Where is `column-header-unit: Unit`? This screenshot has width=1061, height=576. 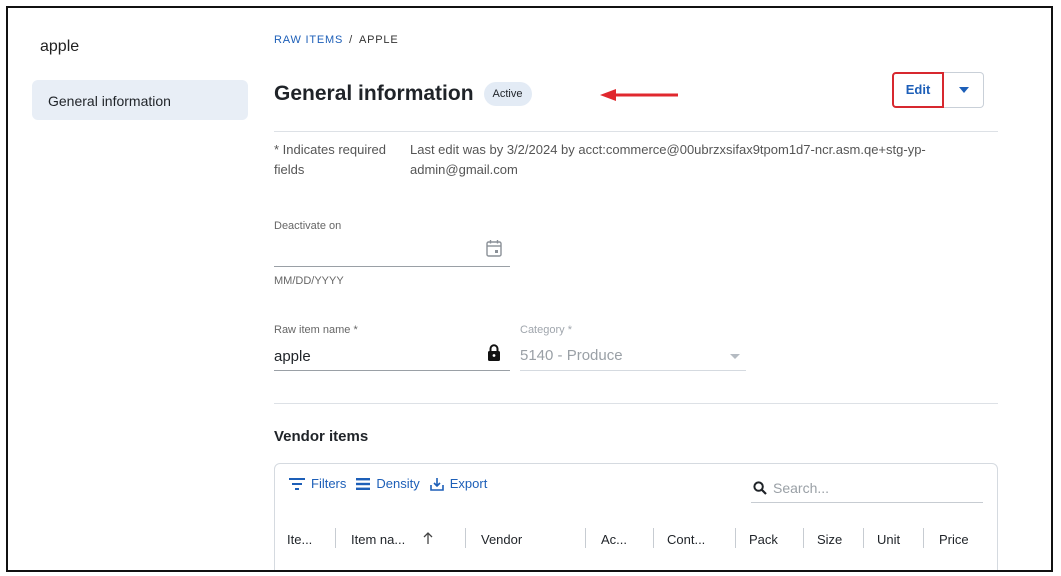 column-header-unit: Unit is located at coordinates (888, 539).